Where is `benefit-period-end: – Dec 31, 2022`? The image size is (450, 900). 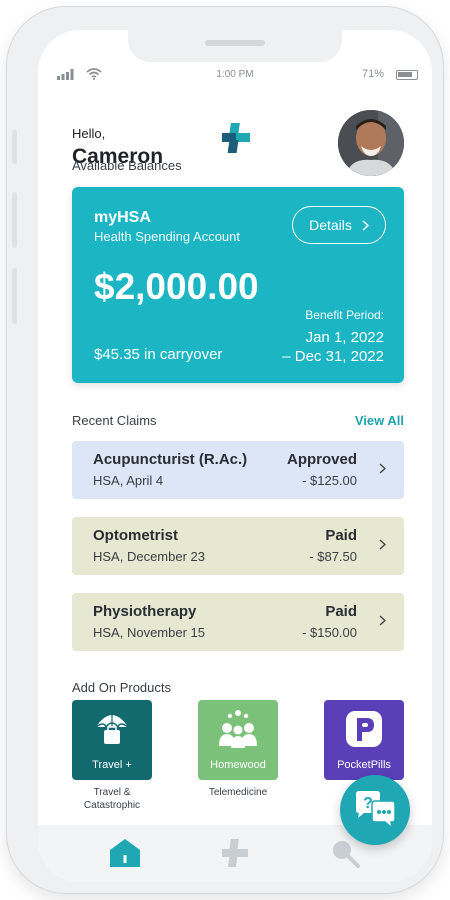 benefit-period-end: – Dec 31, 2022 is located at coordinates (333, 356).